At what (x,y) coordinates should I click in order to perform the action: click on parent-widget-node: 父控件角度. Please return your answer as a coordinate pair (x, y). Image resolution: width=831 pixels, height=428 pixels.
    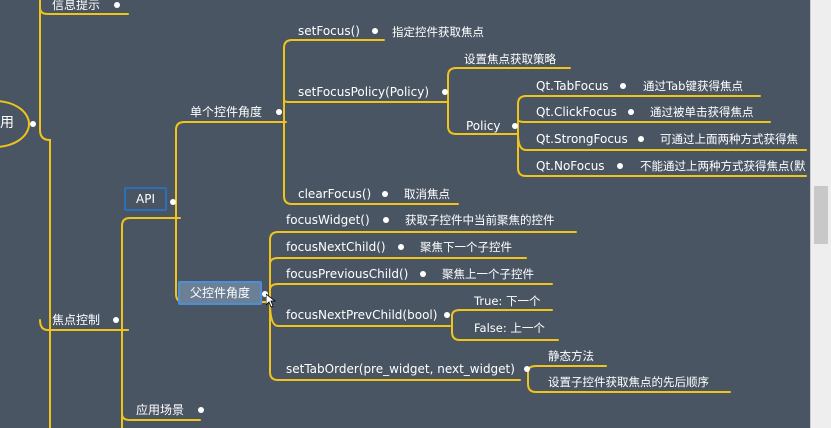
    Looking at the image, I should click on (220, 293).